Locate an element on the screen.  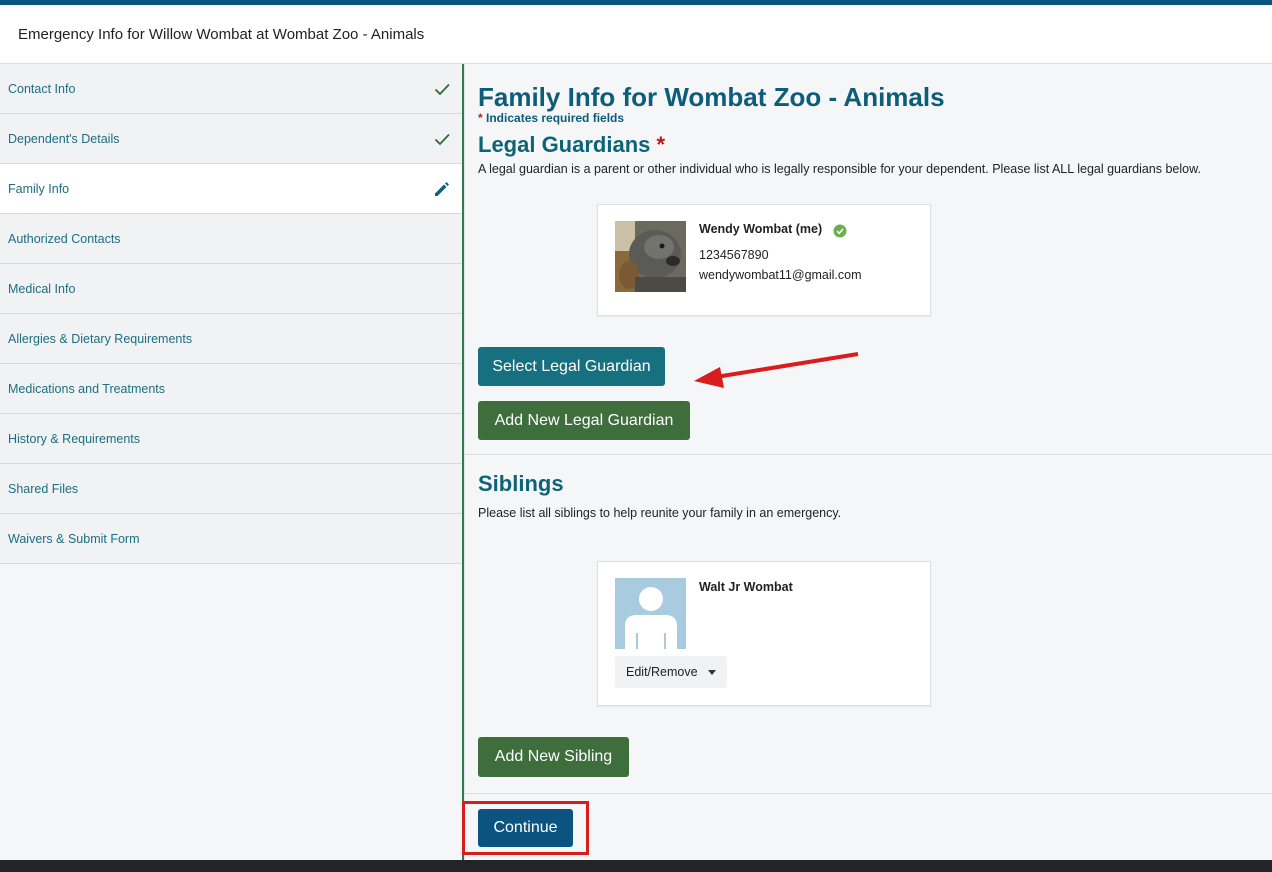
sidebar-item-label: Dependent's Details is located at coordinates (64, 139).